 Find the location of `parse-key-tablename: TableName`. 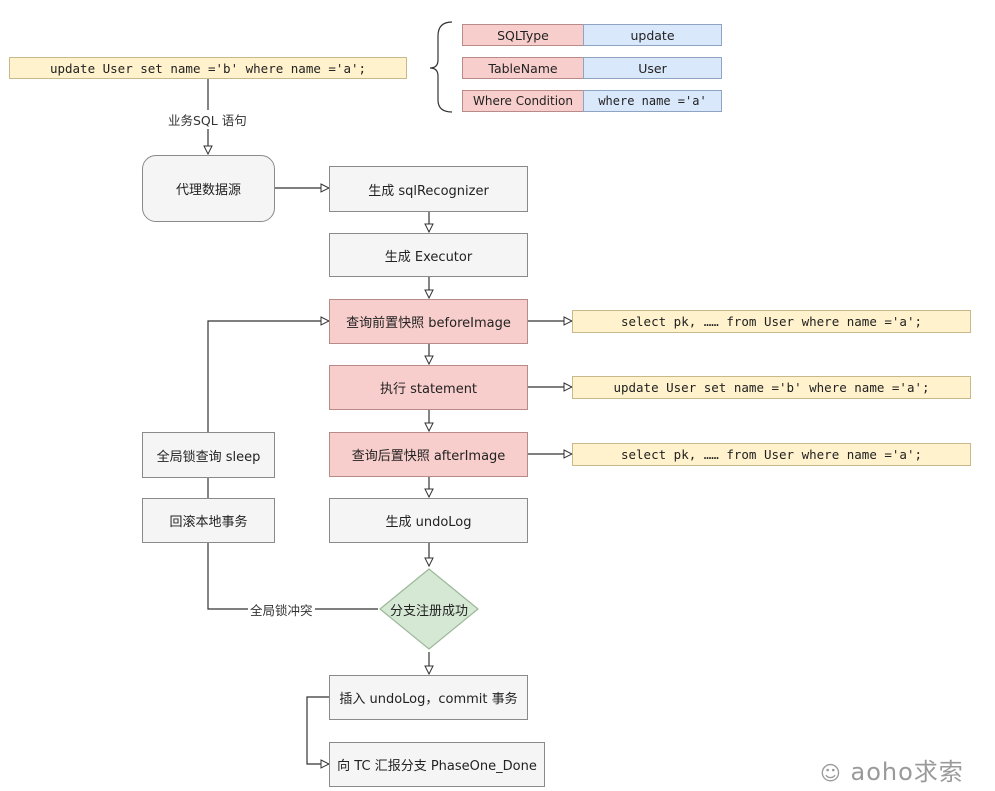

parse-key-tablename: TableName is located at coordinates (523, 68).